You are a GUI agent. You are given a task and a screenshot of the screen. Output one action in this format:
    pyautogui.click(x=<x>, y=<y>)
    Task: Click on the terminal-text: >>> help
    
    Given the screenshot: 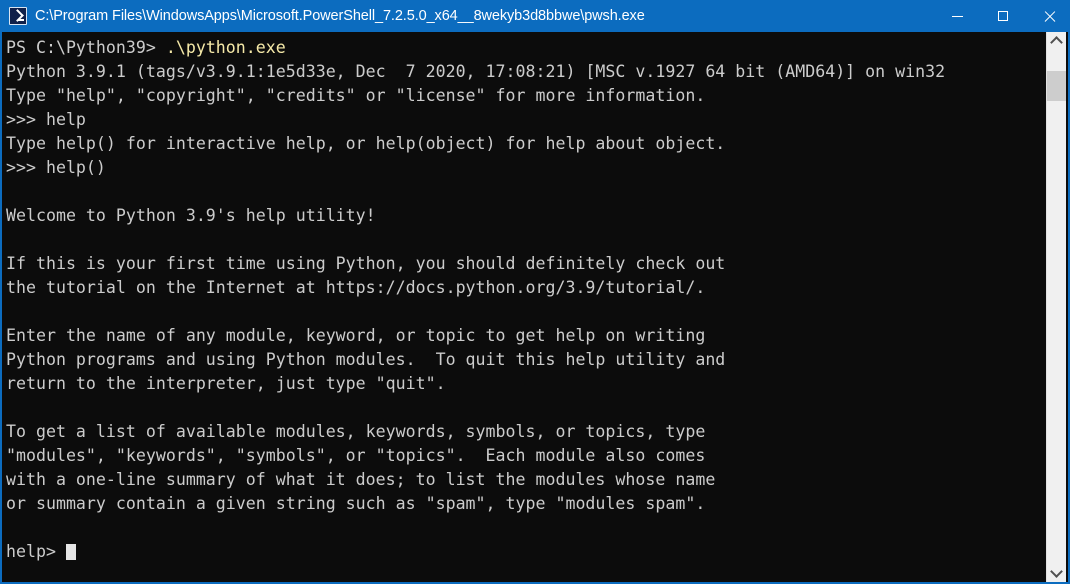 What is the action you would take?
    pyautogui.click(x=46, y=119)
    